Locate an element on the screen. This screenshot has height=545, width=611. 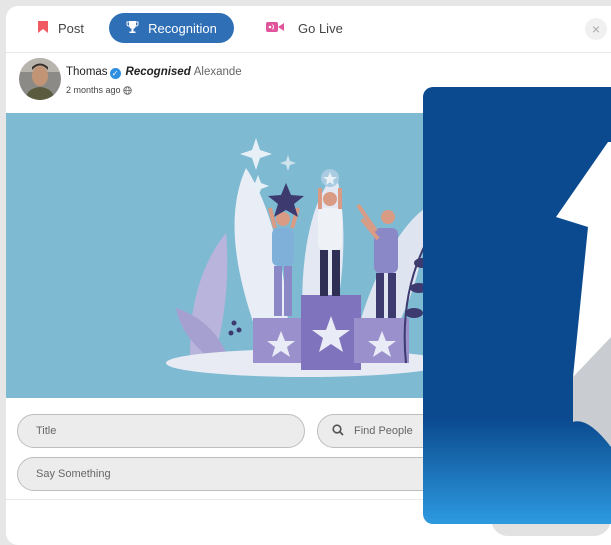
recipient-name: Alexande is located at coordinates (218, 72).